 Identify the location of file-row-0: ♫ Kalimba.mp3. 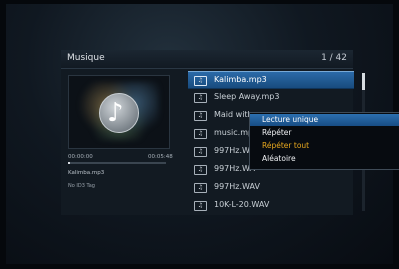
(271, 80).